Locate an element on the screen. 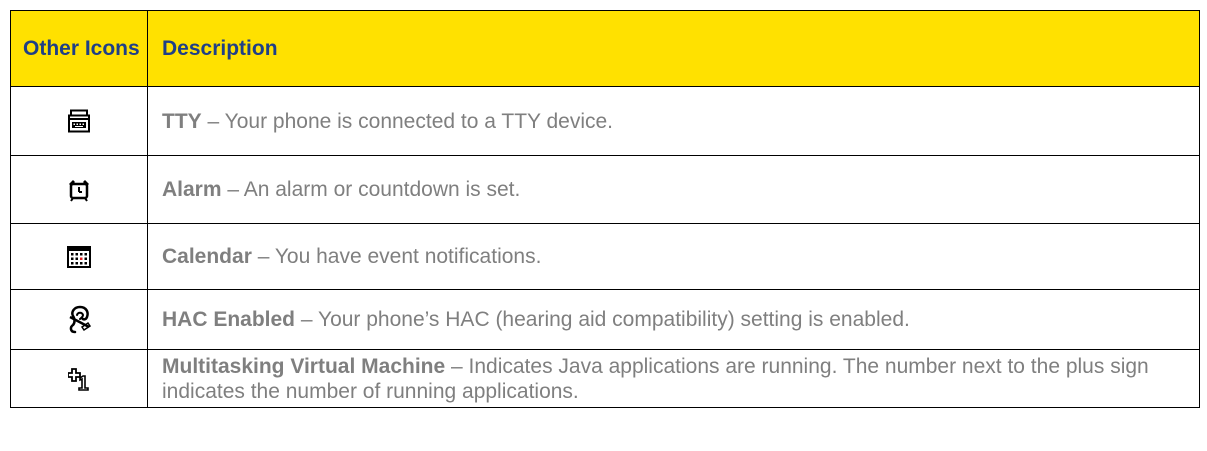 This screenshot has height=451, width=1207. description-text: – You have event notifications. is located at coordinates (396, 256).